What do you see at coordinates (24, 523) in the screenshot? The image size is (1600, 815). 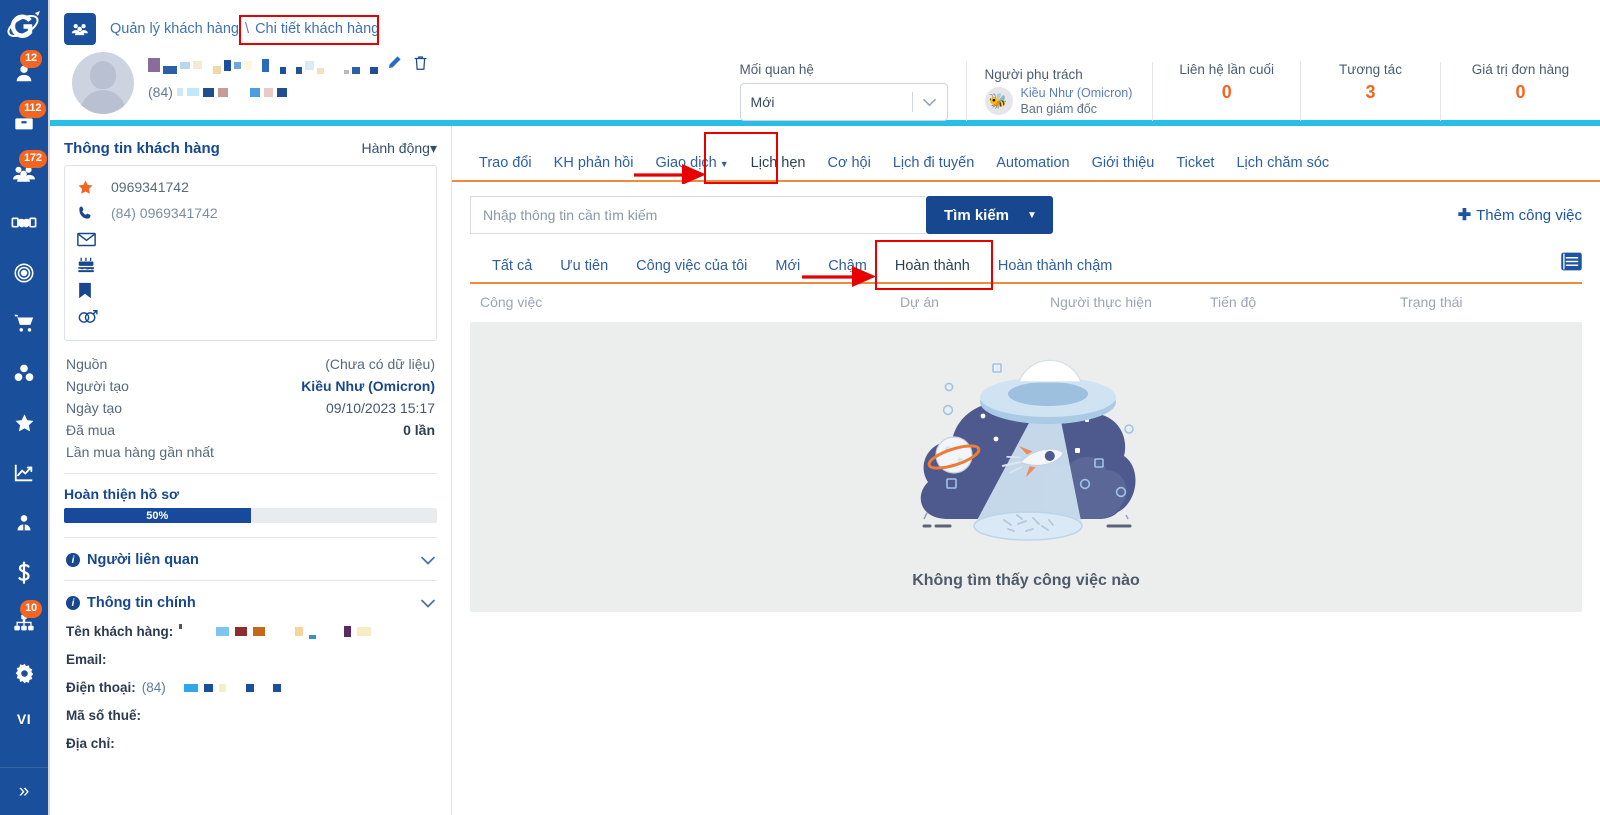 I see `rail-item-team-icon` at bounding box center [24, 523].